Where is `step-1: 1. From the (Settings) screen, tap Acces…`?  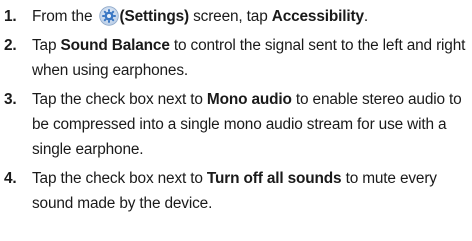 step-1: 1. From the (Settings) screen, tap Acces… is located at coordinates (235, 16).